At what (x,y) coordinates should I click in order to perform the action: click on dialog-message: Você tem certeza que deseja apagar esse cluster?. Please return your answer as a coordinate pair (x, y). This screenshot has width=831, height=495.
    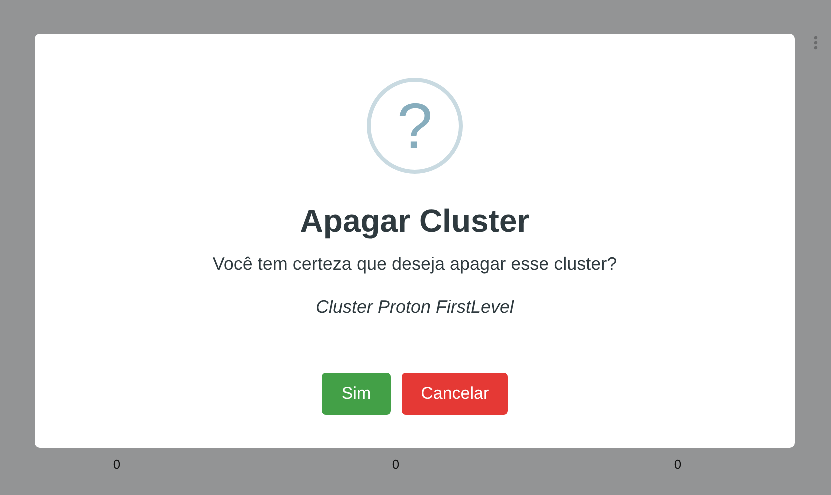
    Looking at the image, I should click on (415, 264).